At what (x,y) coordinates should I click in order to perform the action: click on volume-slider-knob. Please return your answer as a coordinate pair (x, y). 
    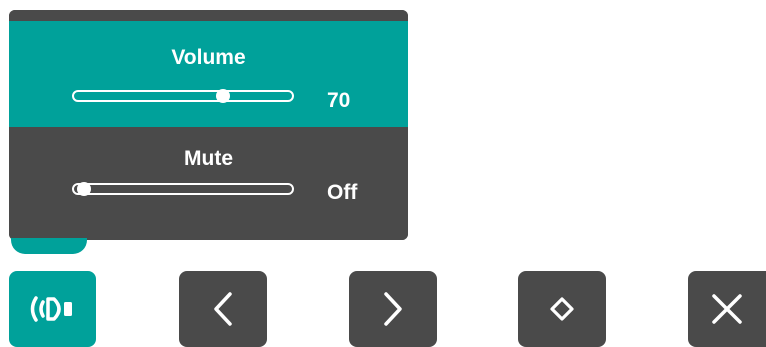
    Looking at the image, I should click on (222, 96).